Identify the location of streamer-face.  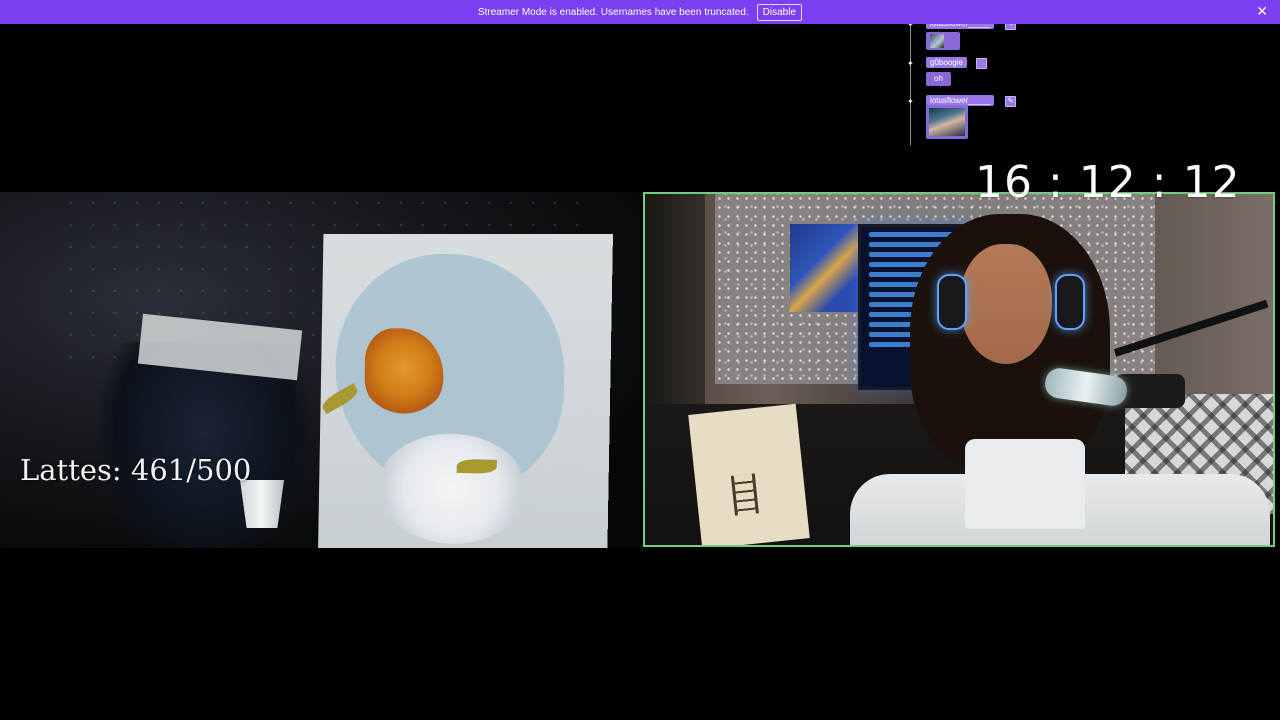
(1006, 304).